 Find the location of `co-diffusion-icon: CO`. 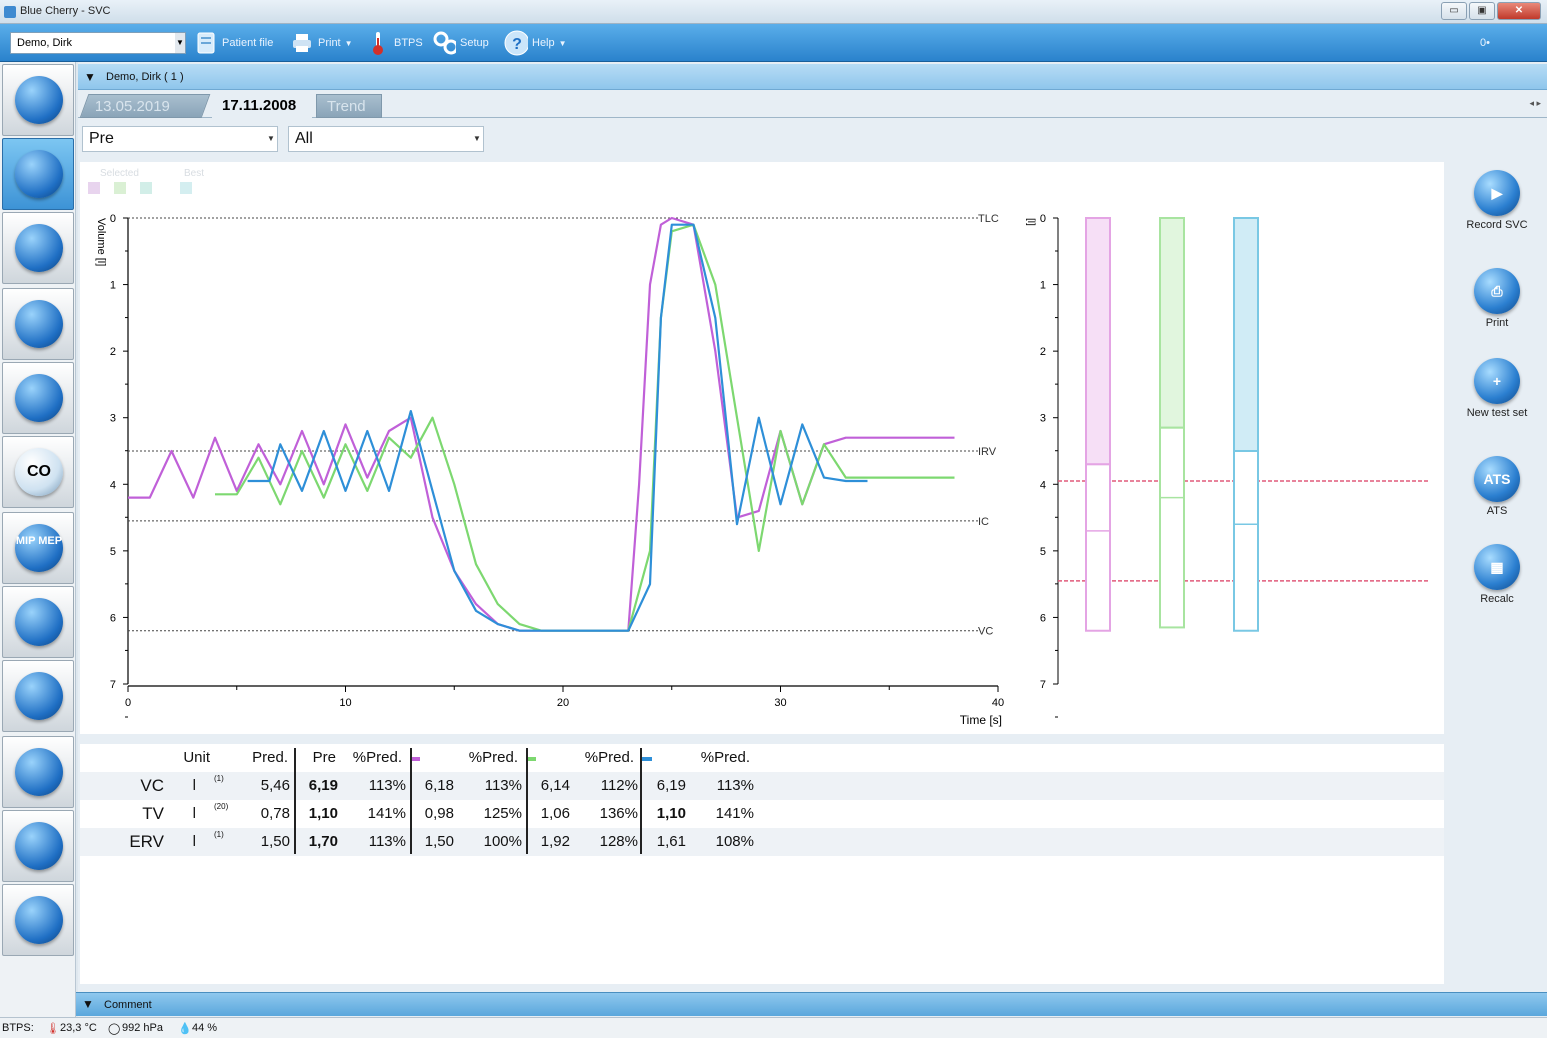

co-diffusion-icon: CO is located at coordinates (39, 472).